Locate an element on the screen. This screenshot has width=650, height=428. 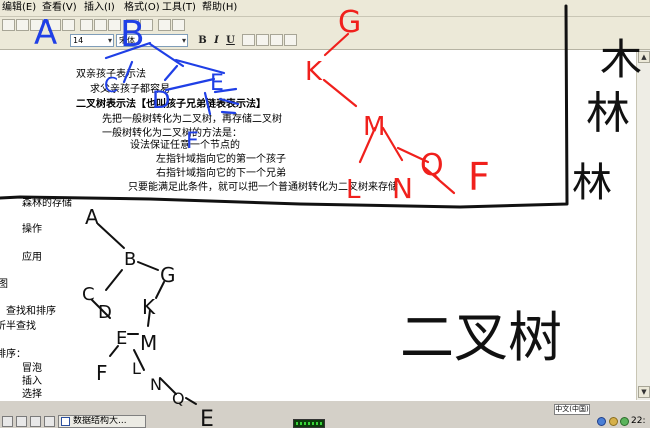
black-text-binary-tree: 二叉树 is located at coordinates (481, 337).